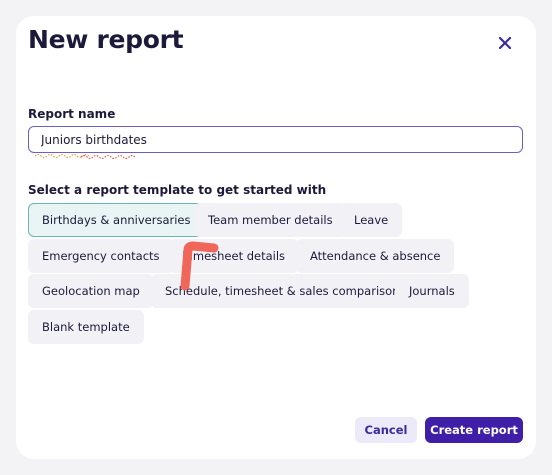 Image resolution: width=552 pixels, height=475 pixels. I want to click on close-icon, so click(505, 43).